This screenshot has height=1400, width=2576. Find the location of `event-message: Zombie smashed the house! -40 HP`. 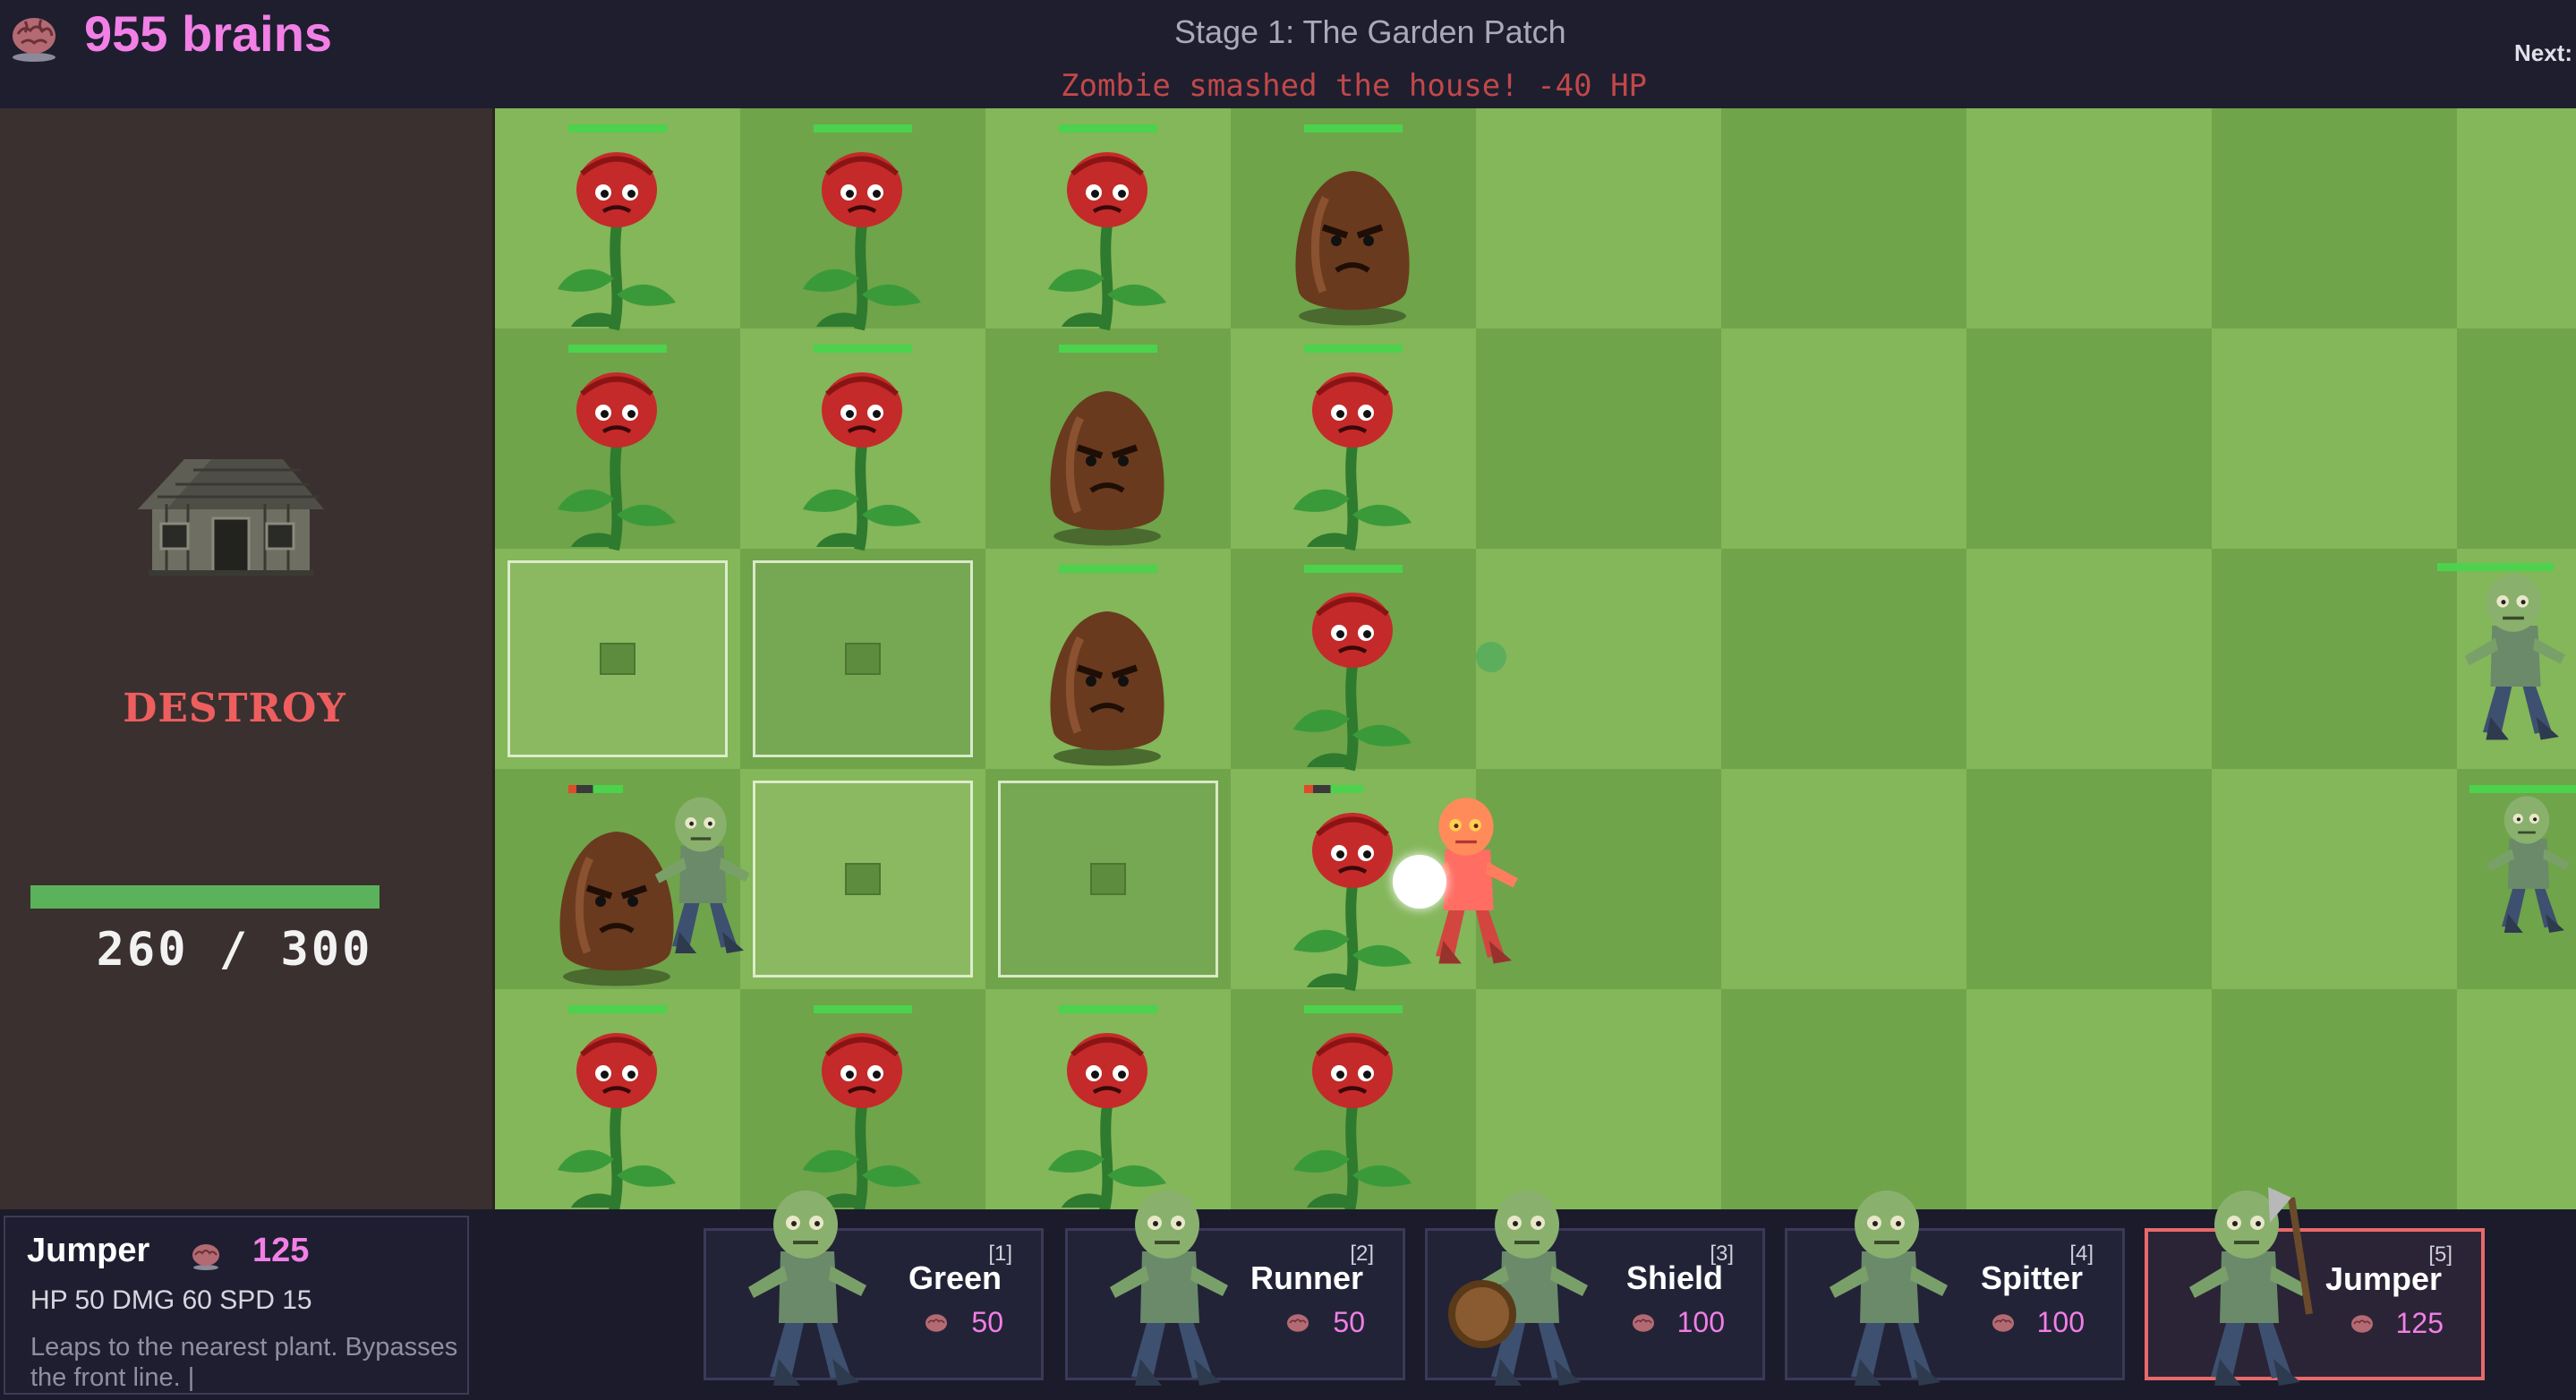

event-message: Zombie smashed the house! -40 HP is located at coordinates (1354, 86).